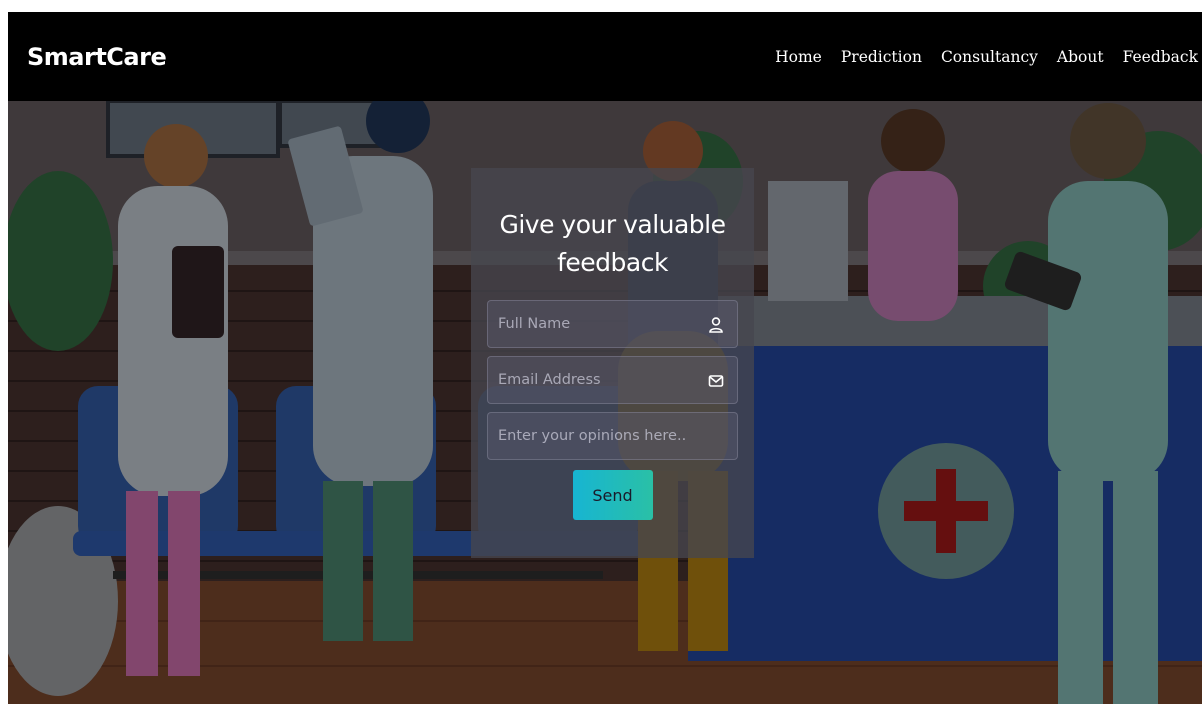 The width and height of the screenshot is (1202, 704). I want to click on user-icon, so click(716, 325).